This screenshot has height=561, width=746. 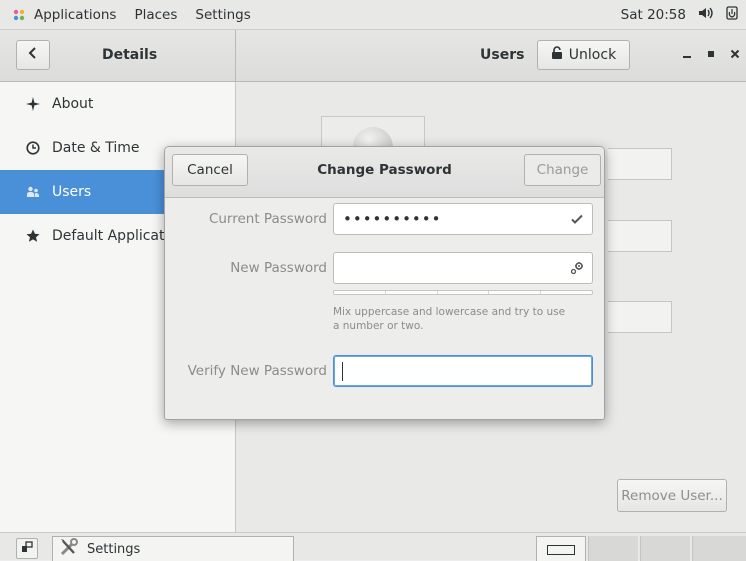 I want to click on current-password-field: ••••••••••, so click(x=463, y=219).